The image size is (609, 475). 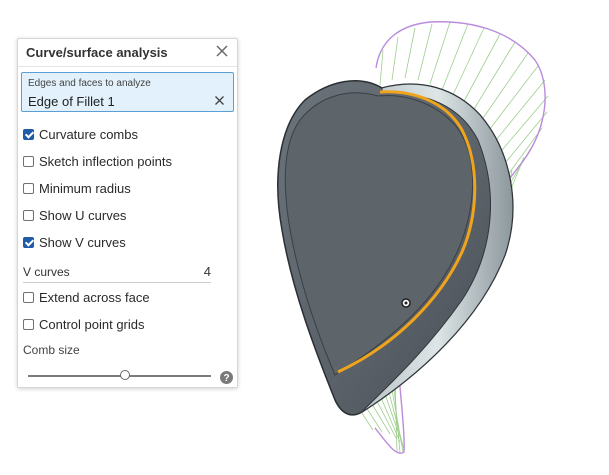 I want to click on v-curves-value: 4, so click(x=207, y=271).